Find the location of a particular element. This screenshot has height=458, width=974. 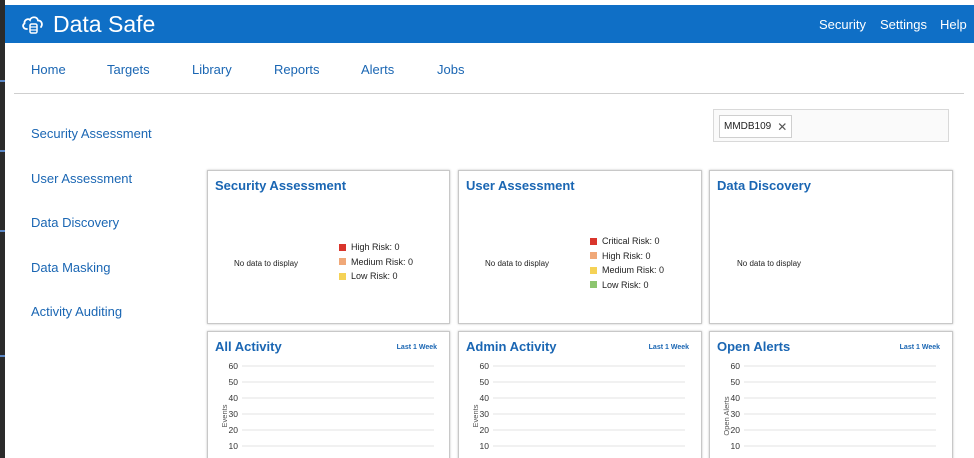

card-title: Security Assessment is located at coordinates (281, 185).